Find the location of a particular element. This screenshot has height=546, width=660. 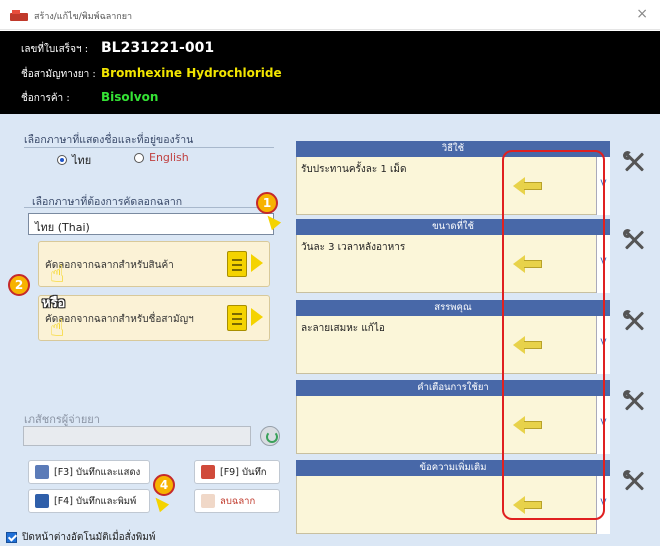

printer-icon is located at coordinates (42, 501).